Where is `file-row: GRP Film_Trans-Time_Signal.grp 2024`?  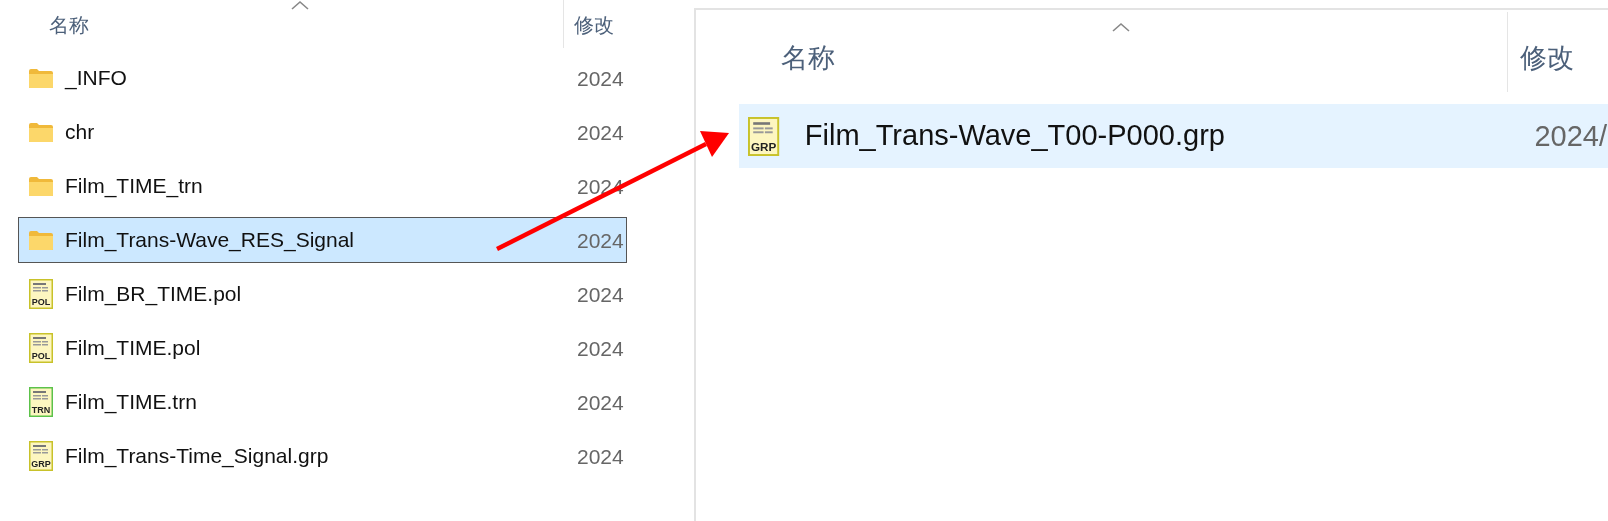
file-row: GRP Film_Trans-Time_Signal.grp 2024 is located at coordinates (322, 456).